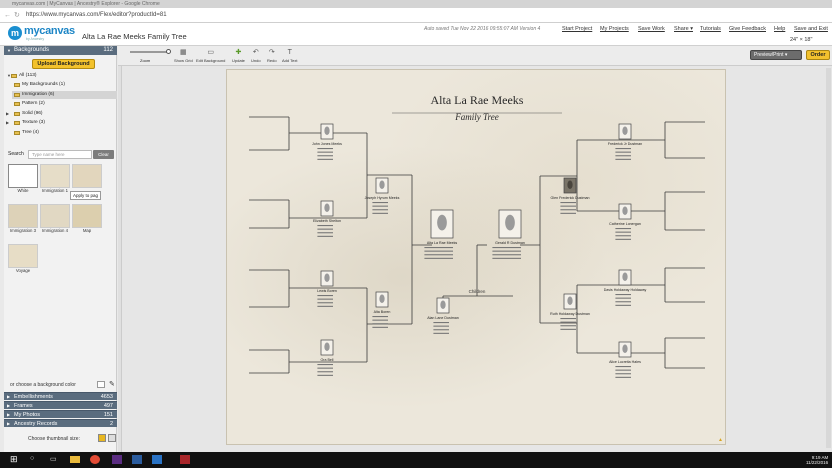 This screenshot has width=832, height=468. Describe the element at coordinates (327, 291) in the screenshot. I see `person-name: Lewis Boren` at that location.